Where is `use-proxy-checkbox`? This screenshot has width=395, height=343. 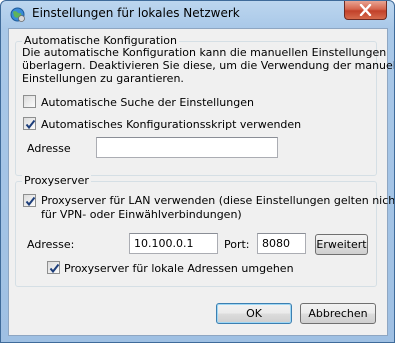
use-proxy-checkbox is located at coordinates (29, 200).